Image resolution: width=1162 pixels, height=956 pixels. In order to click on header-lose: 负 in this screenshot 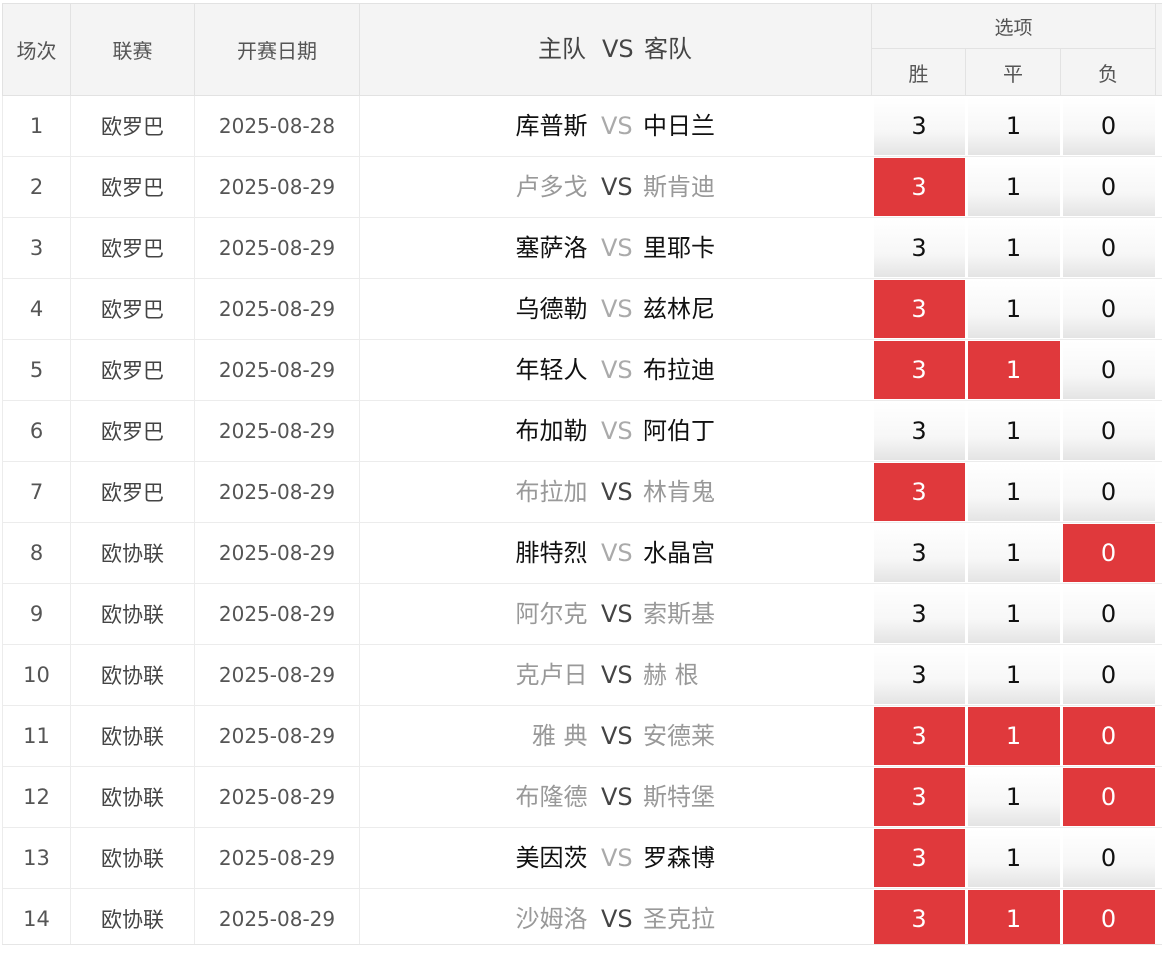, I will do `click(1108, 72)`.